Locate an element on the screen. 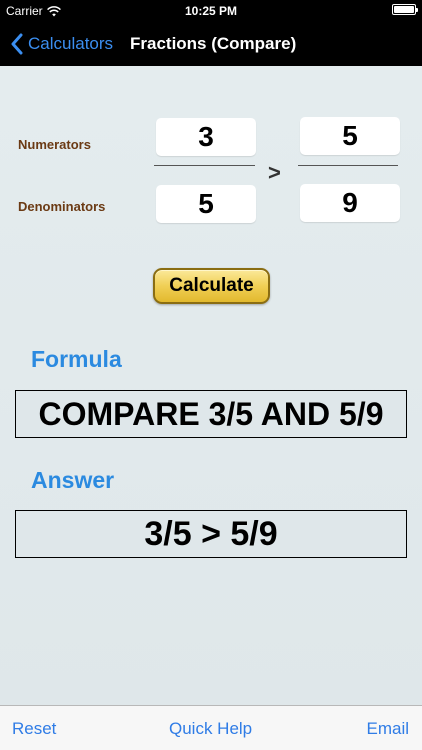 Image resolution: width=422 pixels, height=750 pixels. numerators-label: Numerators is located at coordinates (54, 144).